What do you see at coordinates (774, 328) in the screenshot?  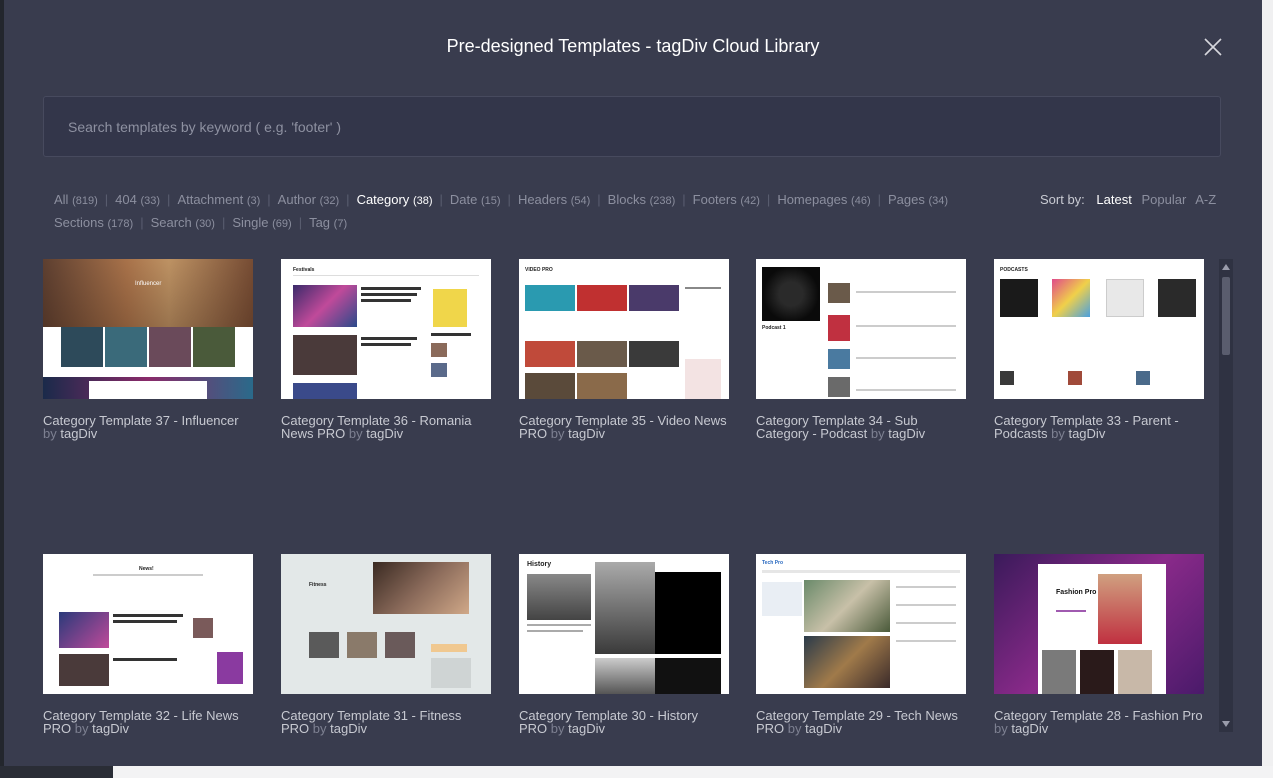 I see `thumbnail-label: Podcast 1` at bounding box center [774, 328].